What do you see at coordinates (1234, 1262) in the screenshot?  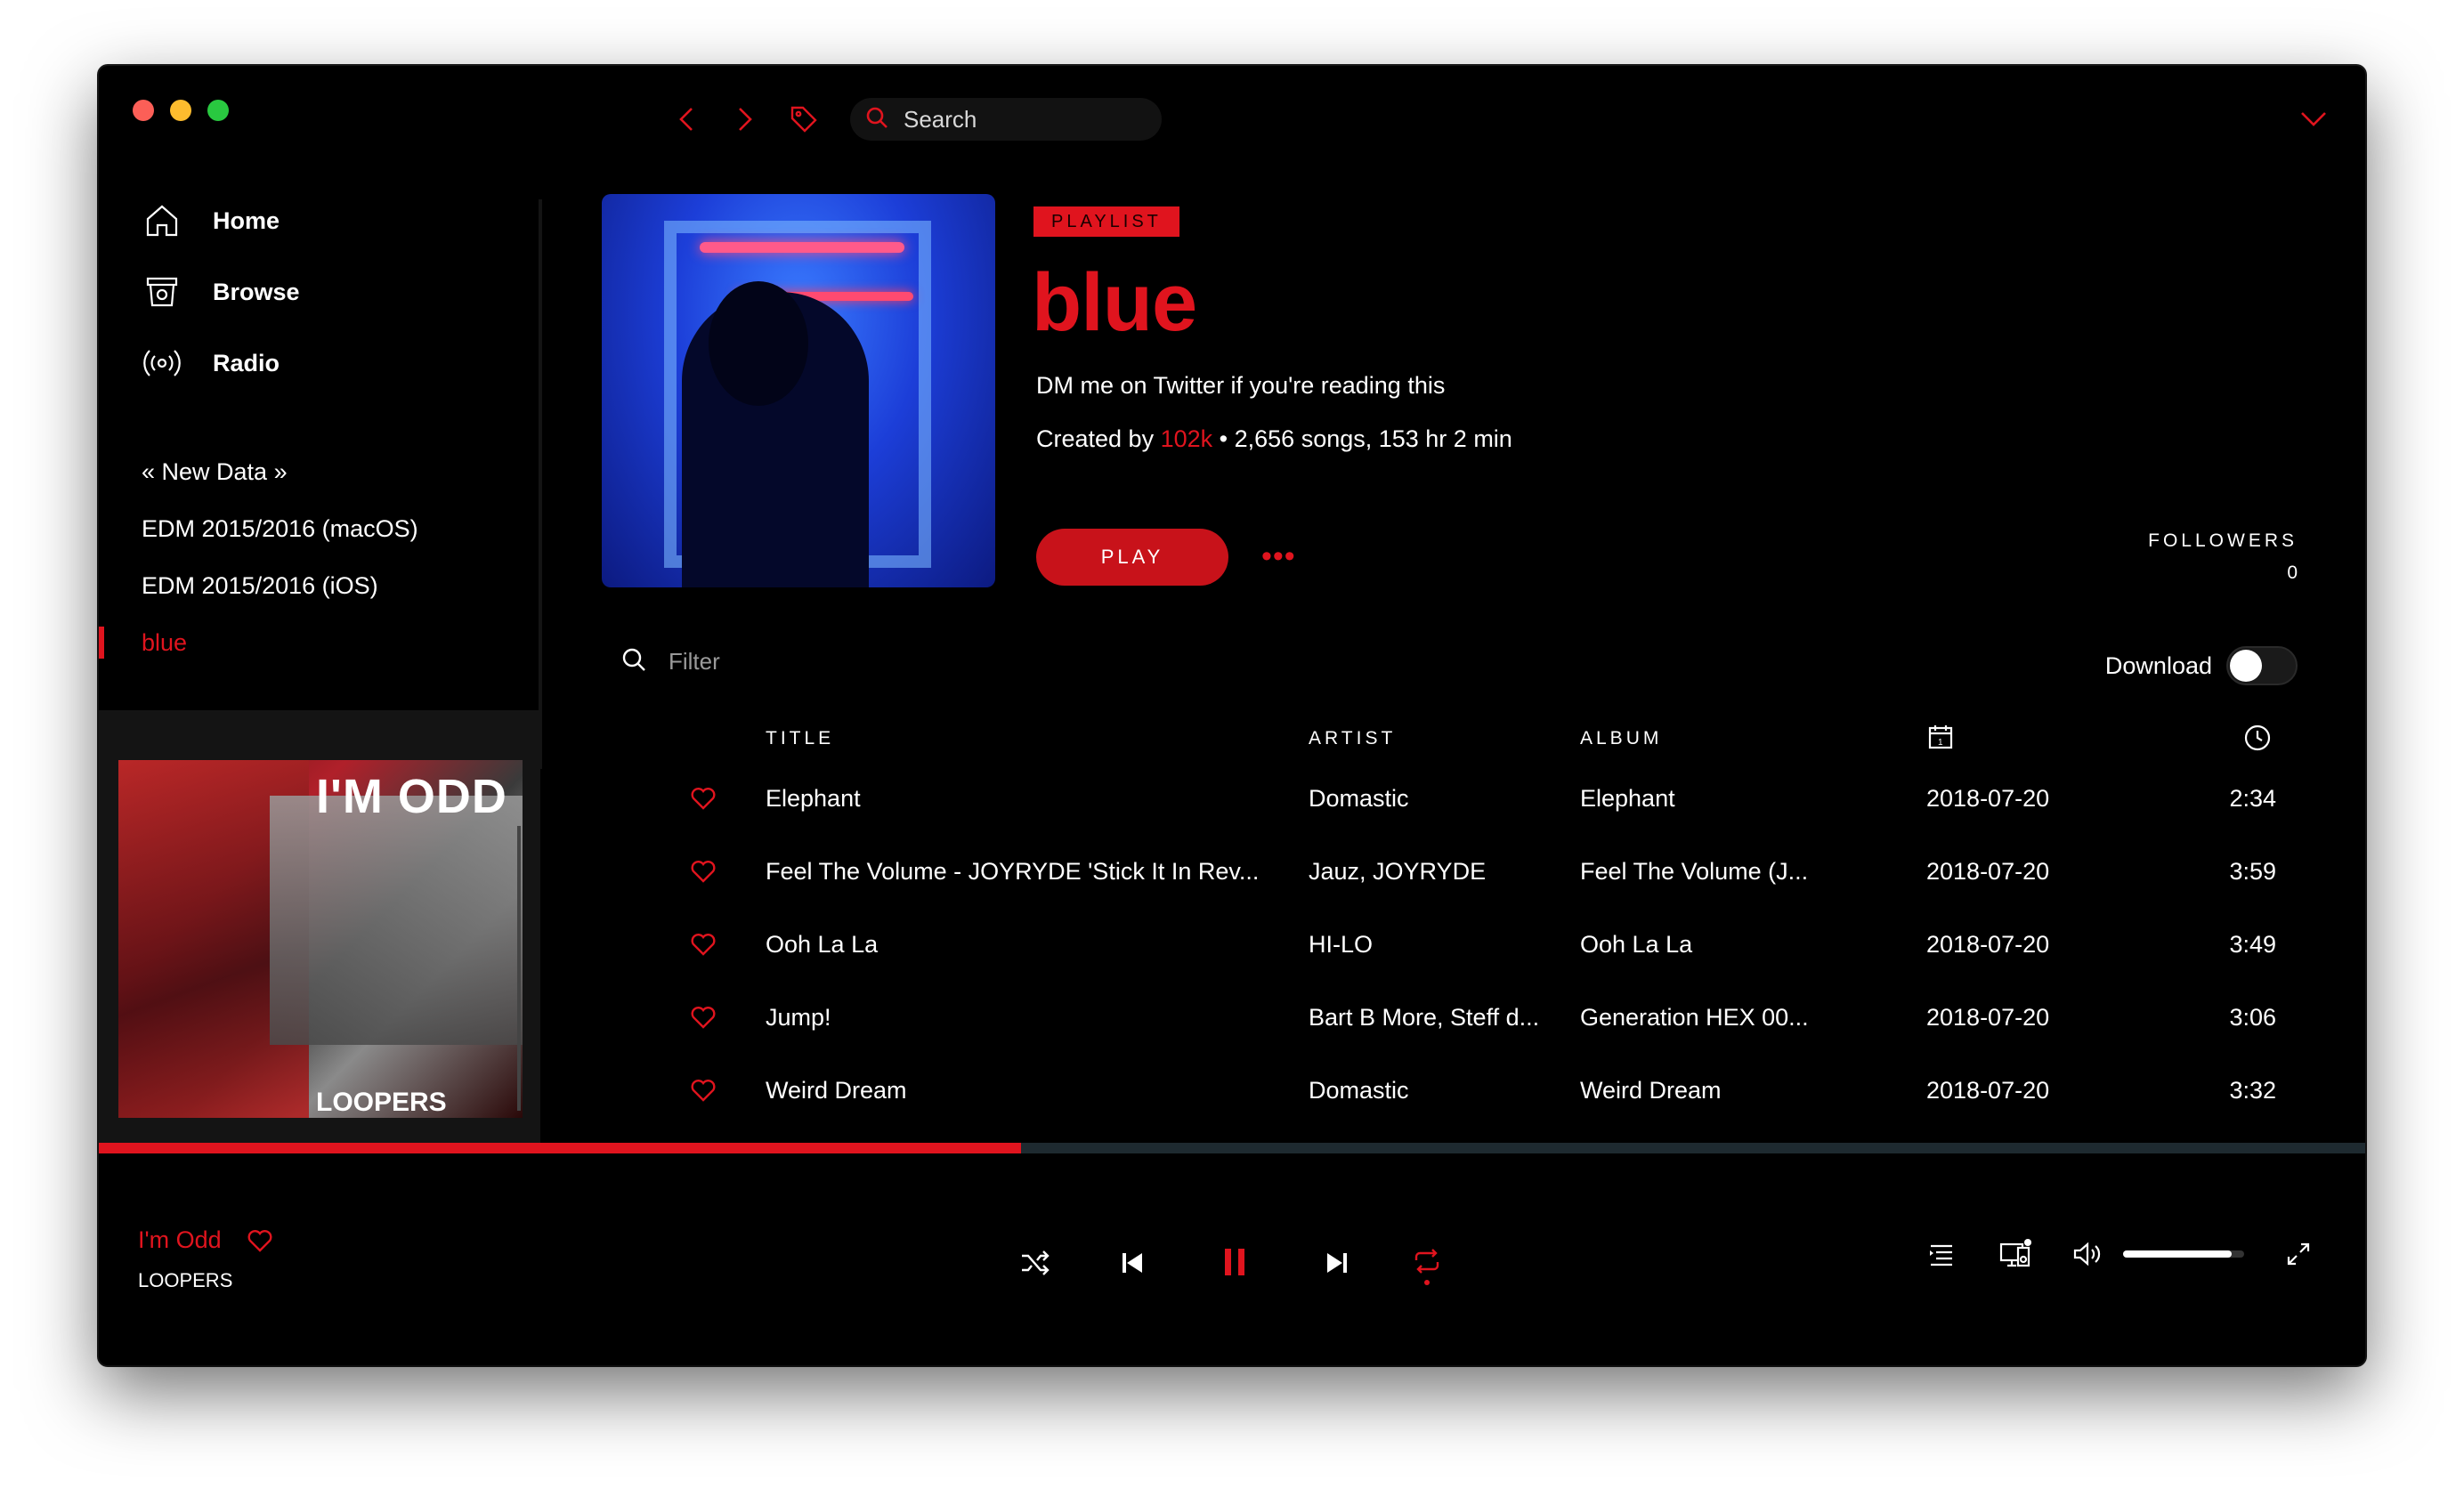 I see `pause-icon` at bounding box center [1234, 1262].